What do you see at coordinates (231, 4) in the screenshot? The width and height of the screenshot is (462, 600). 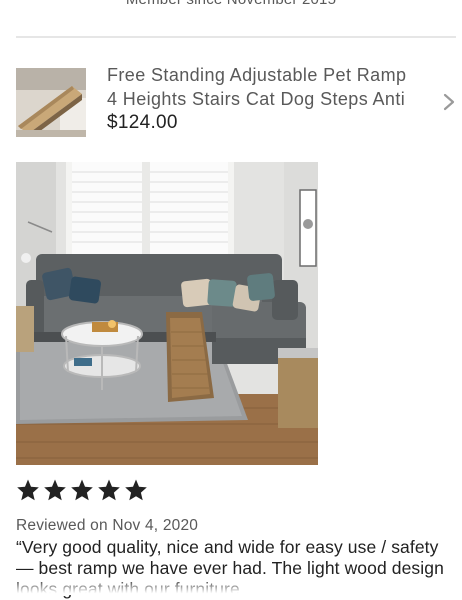 I see `member-since-text: Member since November 2015` at bounding box center [231, 4].